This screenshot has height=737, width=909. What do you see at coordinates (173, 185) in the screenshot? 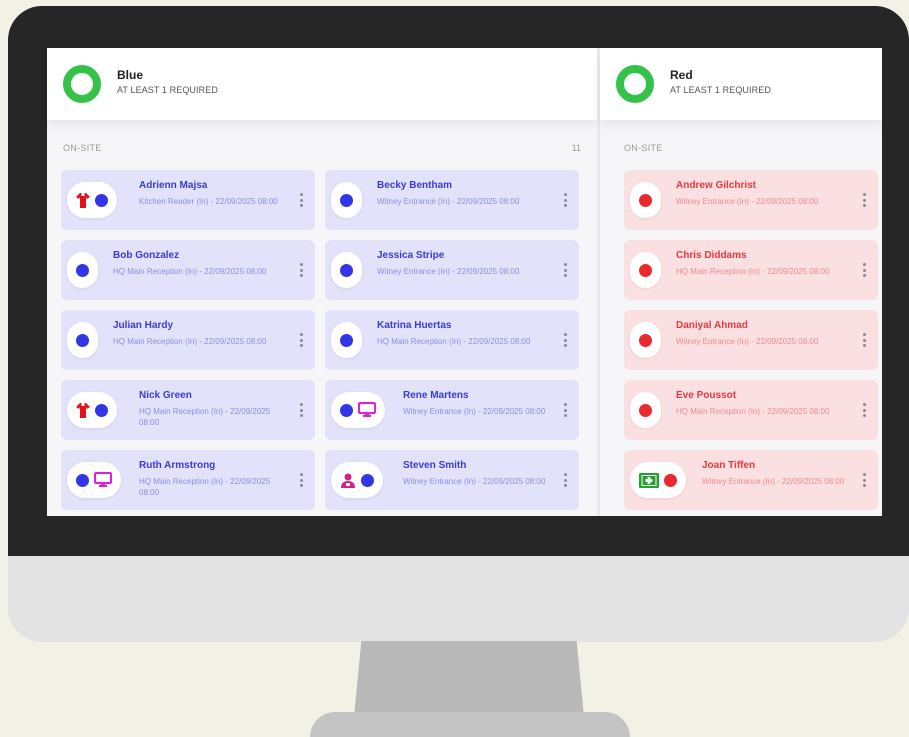
I see `person-name: Adrienn Majsa` at bounding box center [173, 185].